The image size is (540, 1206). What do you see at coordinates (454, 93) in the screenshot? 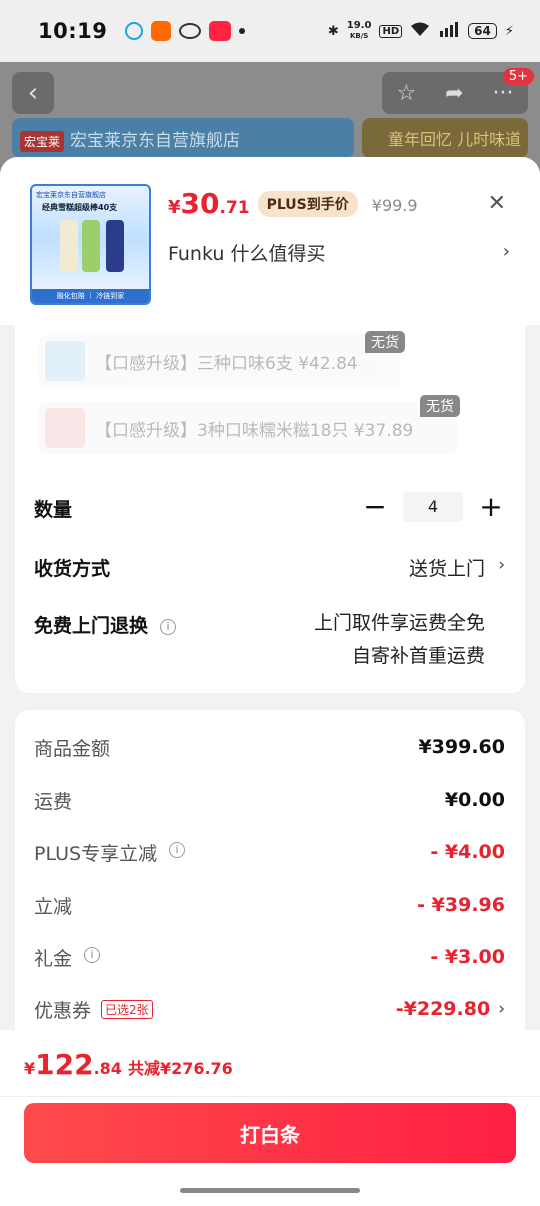
I see `share-icon: ➦` at bounding box center [454, 93].